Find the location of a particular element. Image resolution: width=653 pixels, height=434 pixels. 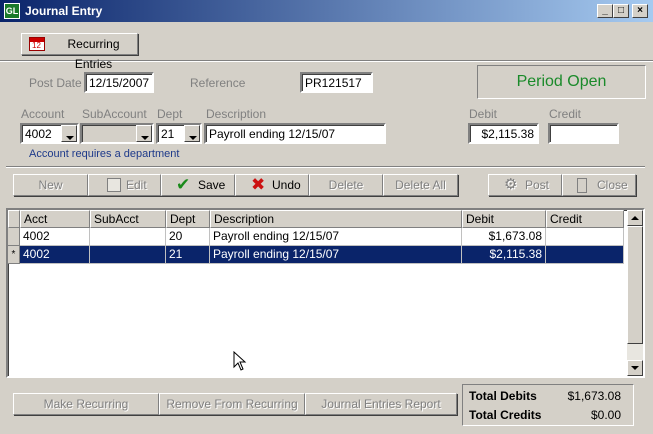

vertical-scrollbar is located at coordinates (635, 293).